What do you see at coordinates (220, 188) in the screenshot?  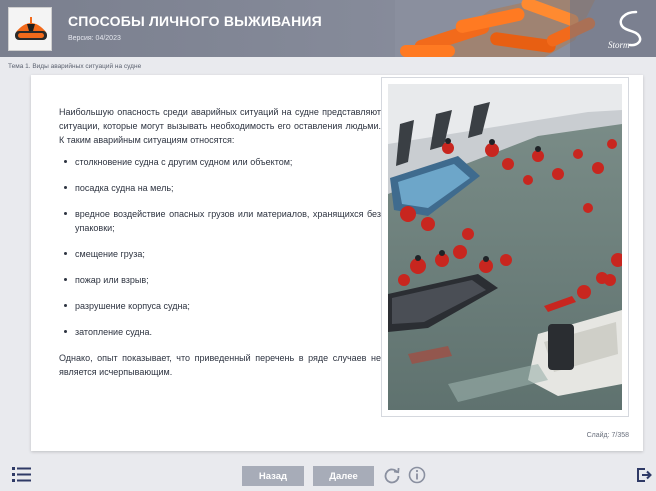 I see `list-item: посадка судна на мель;` at bounding box center [220, 188].